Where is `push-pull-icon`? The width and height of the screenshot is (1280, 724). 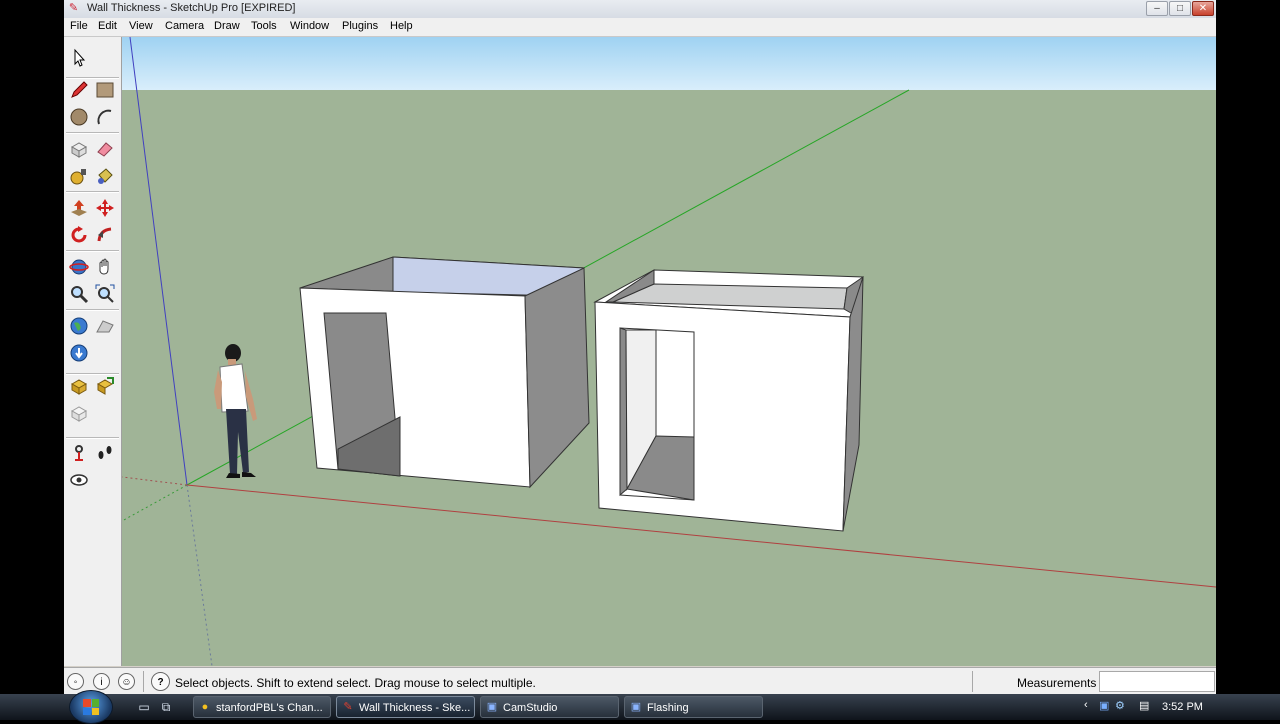 push-pull-icon is located at coordinates (79, 208).